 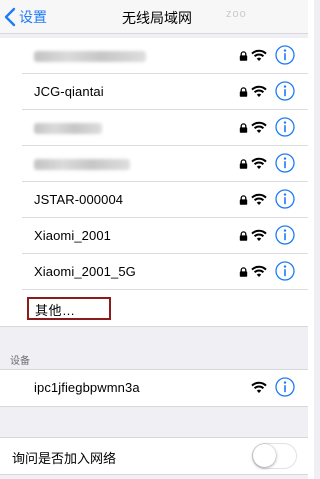 I want to click on ask-to-join-label: 询问是否加入网络, so click(x=64, y=458).